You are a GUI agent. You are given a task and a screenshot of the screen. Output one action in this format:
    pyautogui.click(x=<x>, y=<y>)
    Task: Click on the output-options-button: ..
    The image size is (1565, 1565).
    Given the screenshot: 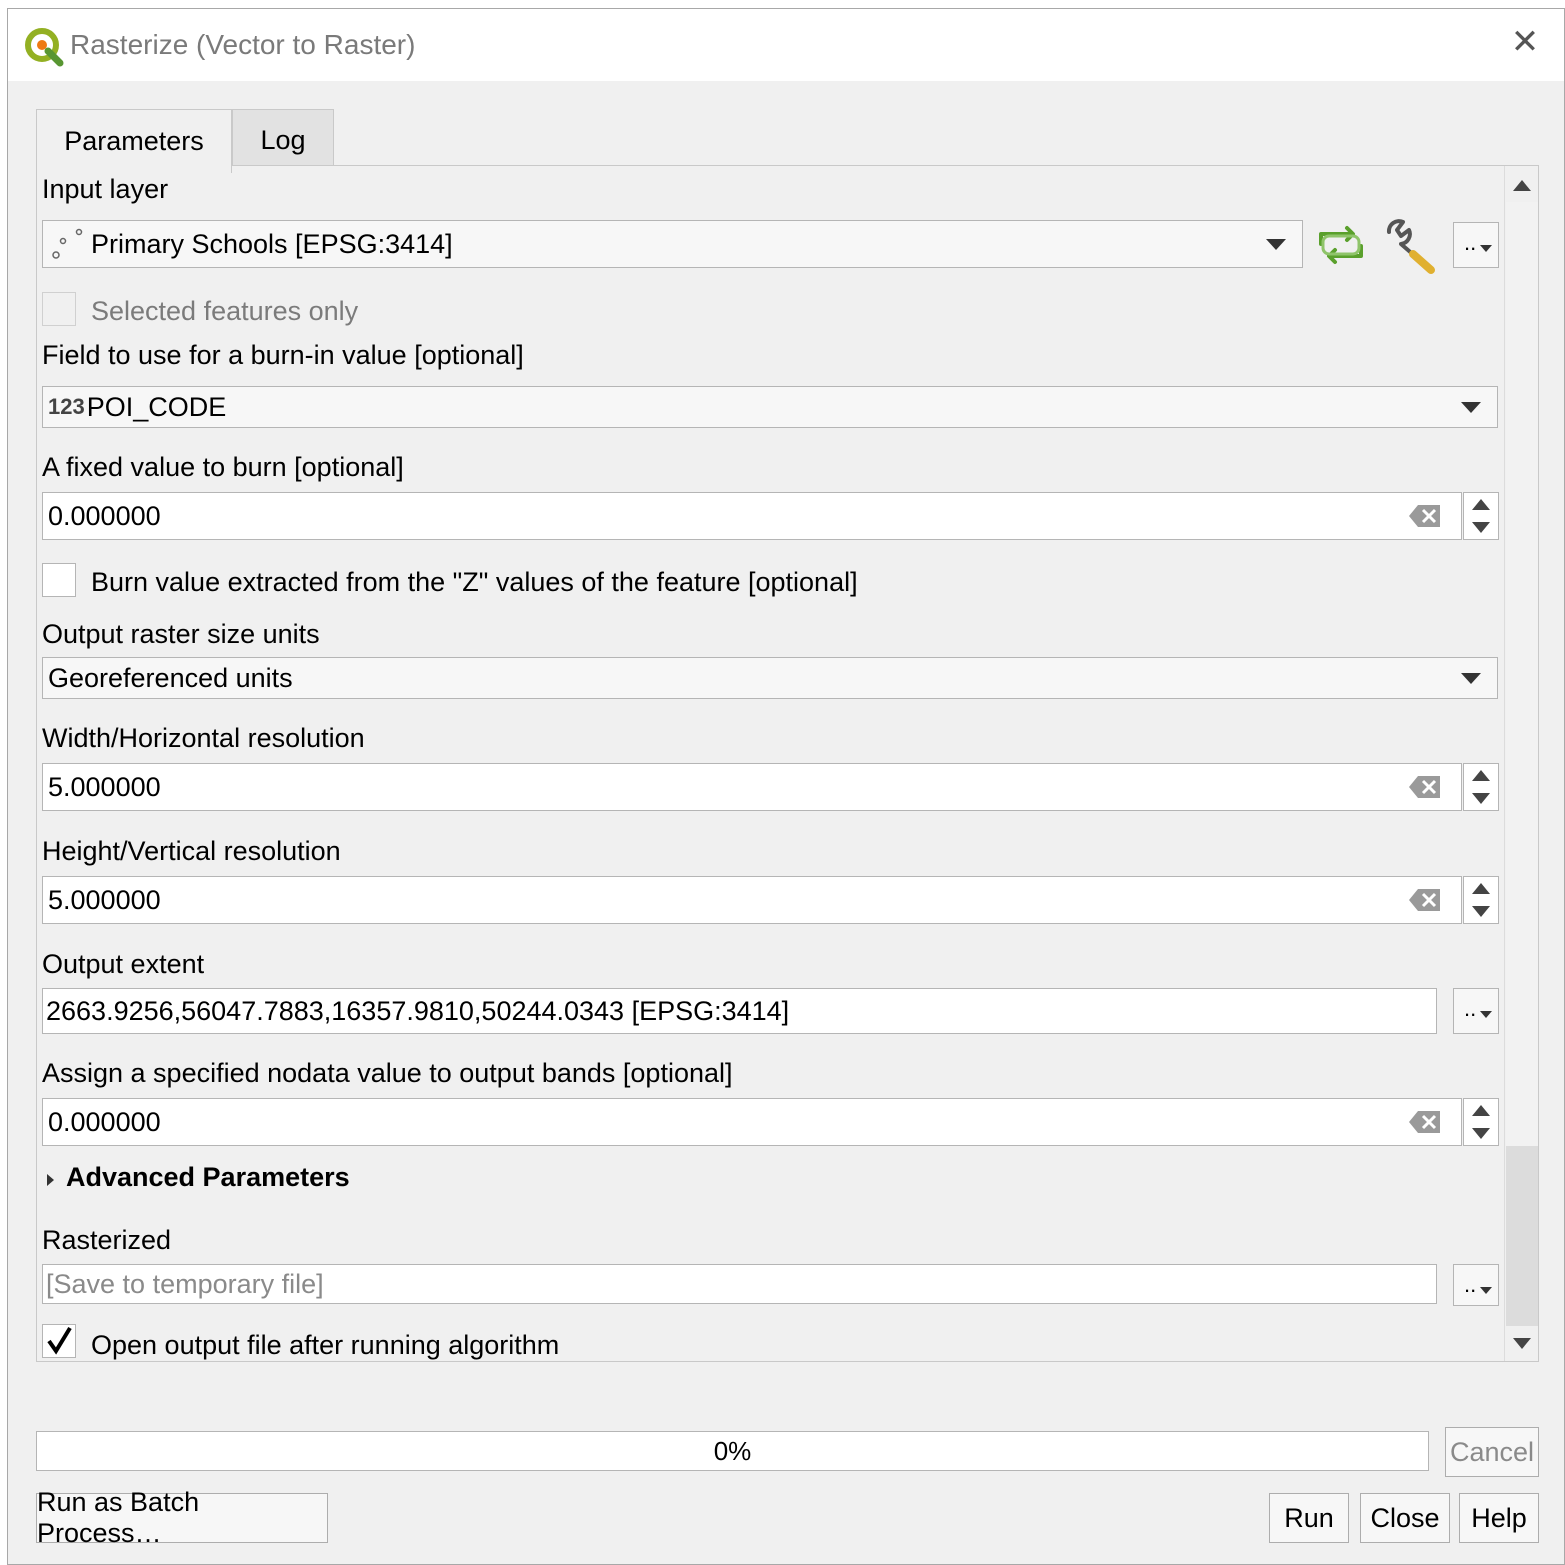 What is the action you would take?
    pyautogui.click(x=1476, y=1285)
    